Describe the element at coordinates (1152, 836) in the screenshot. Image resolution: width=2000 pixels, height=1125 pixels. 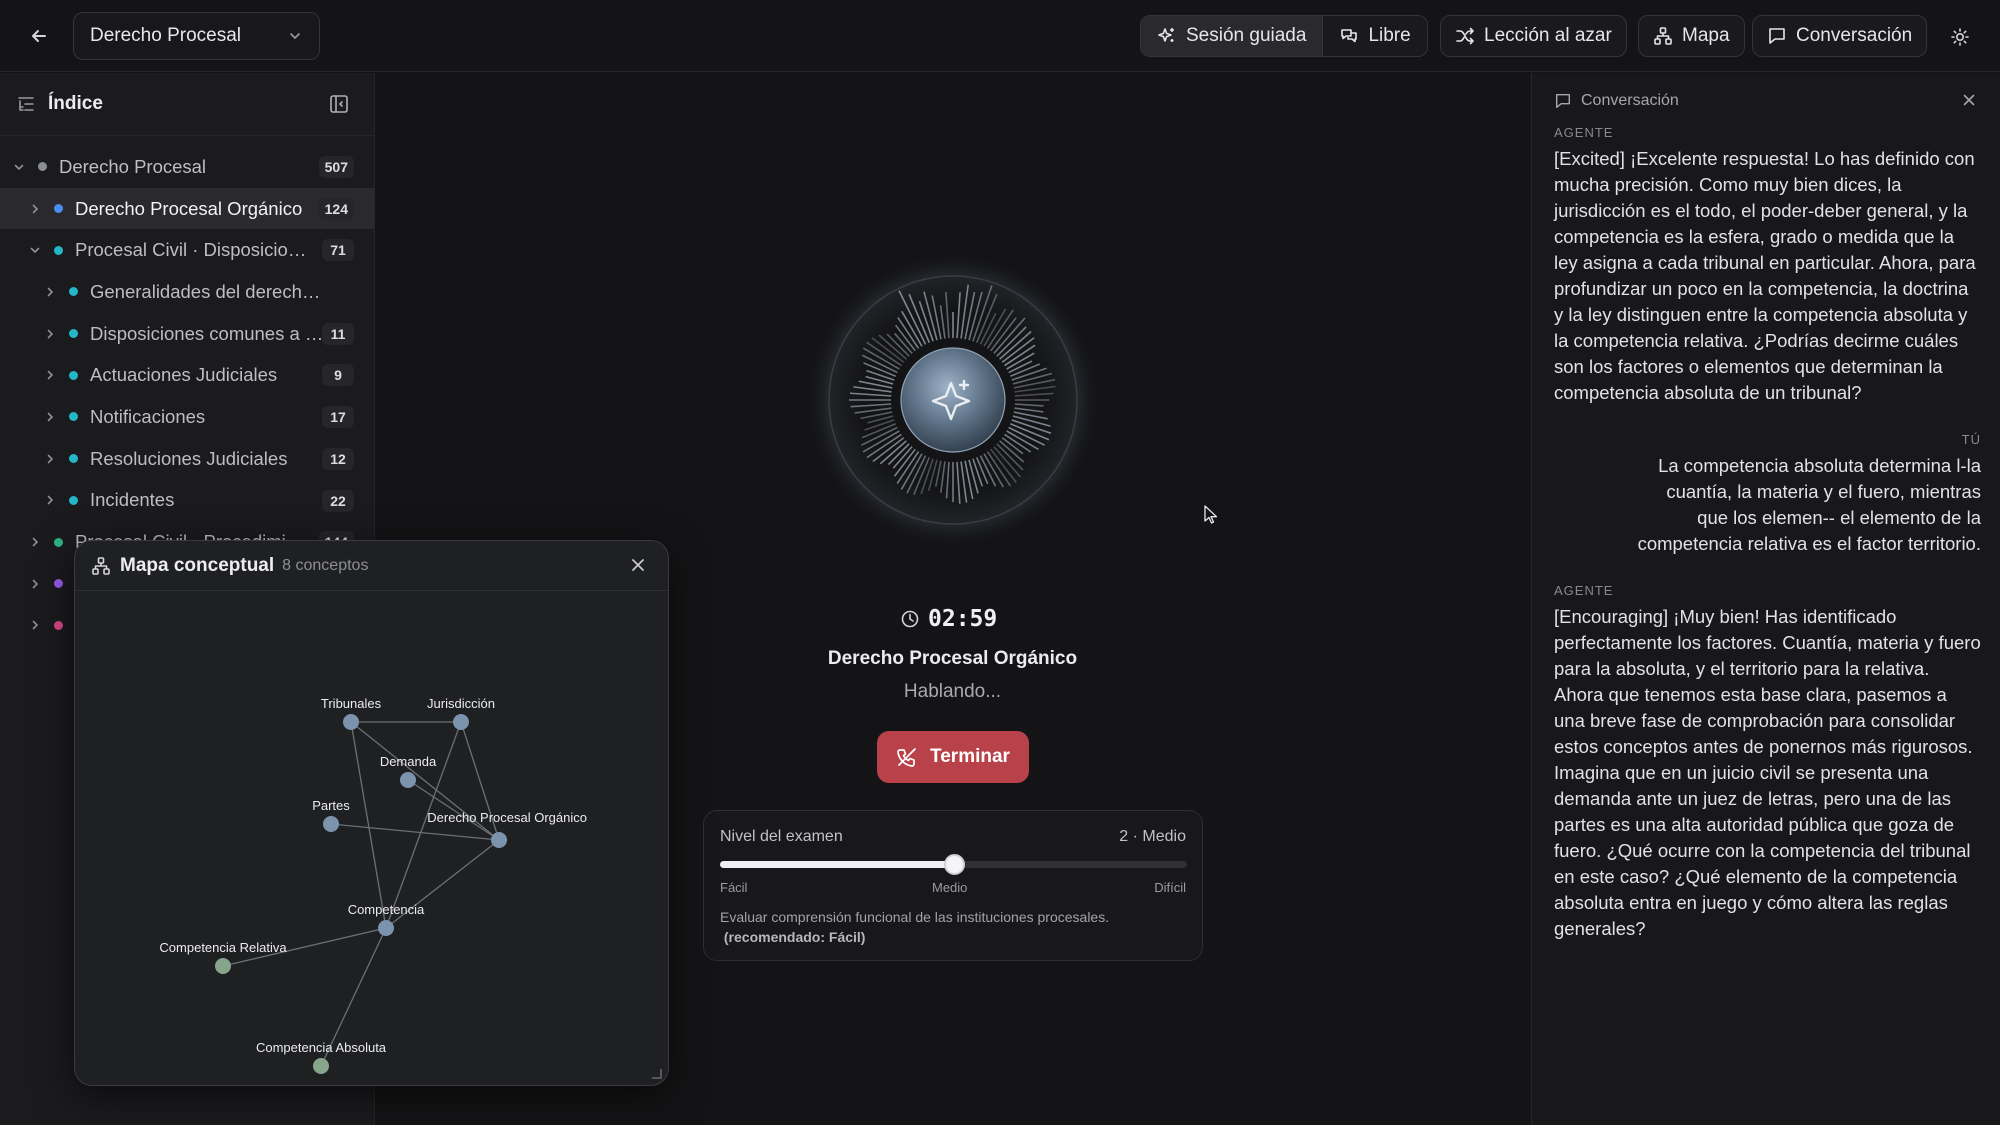
I see `exam-level-value: 2 · Medio` at that location.